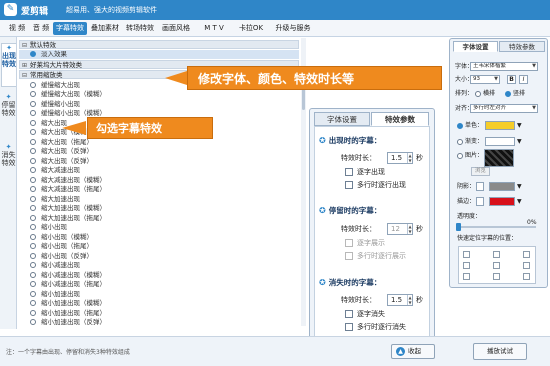 This screenshot has width=550, height=366. I want to click on fill-gradient-radio, so click(460, 142).